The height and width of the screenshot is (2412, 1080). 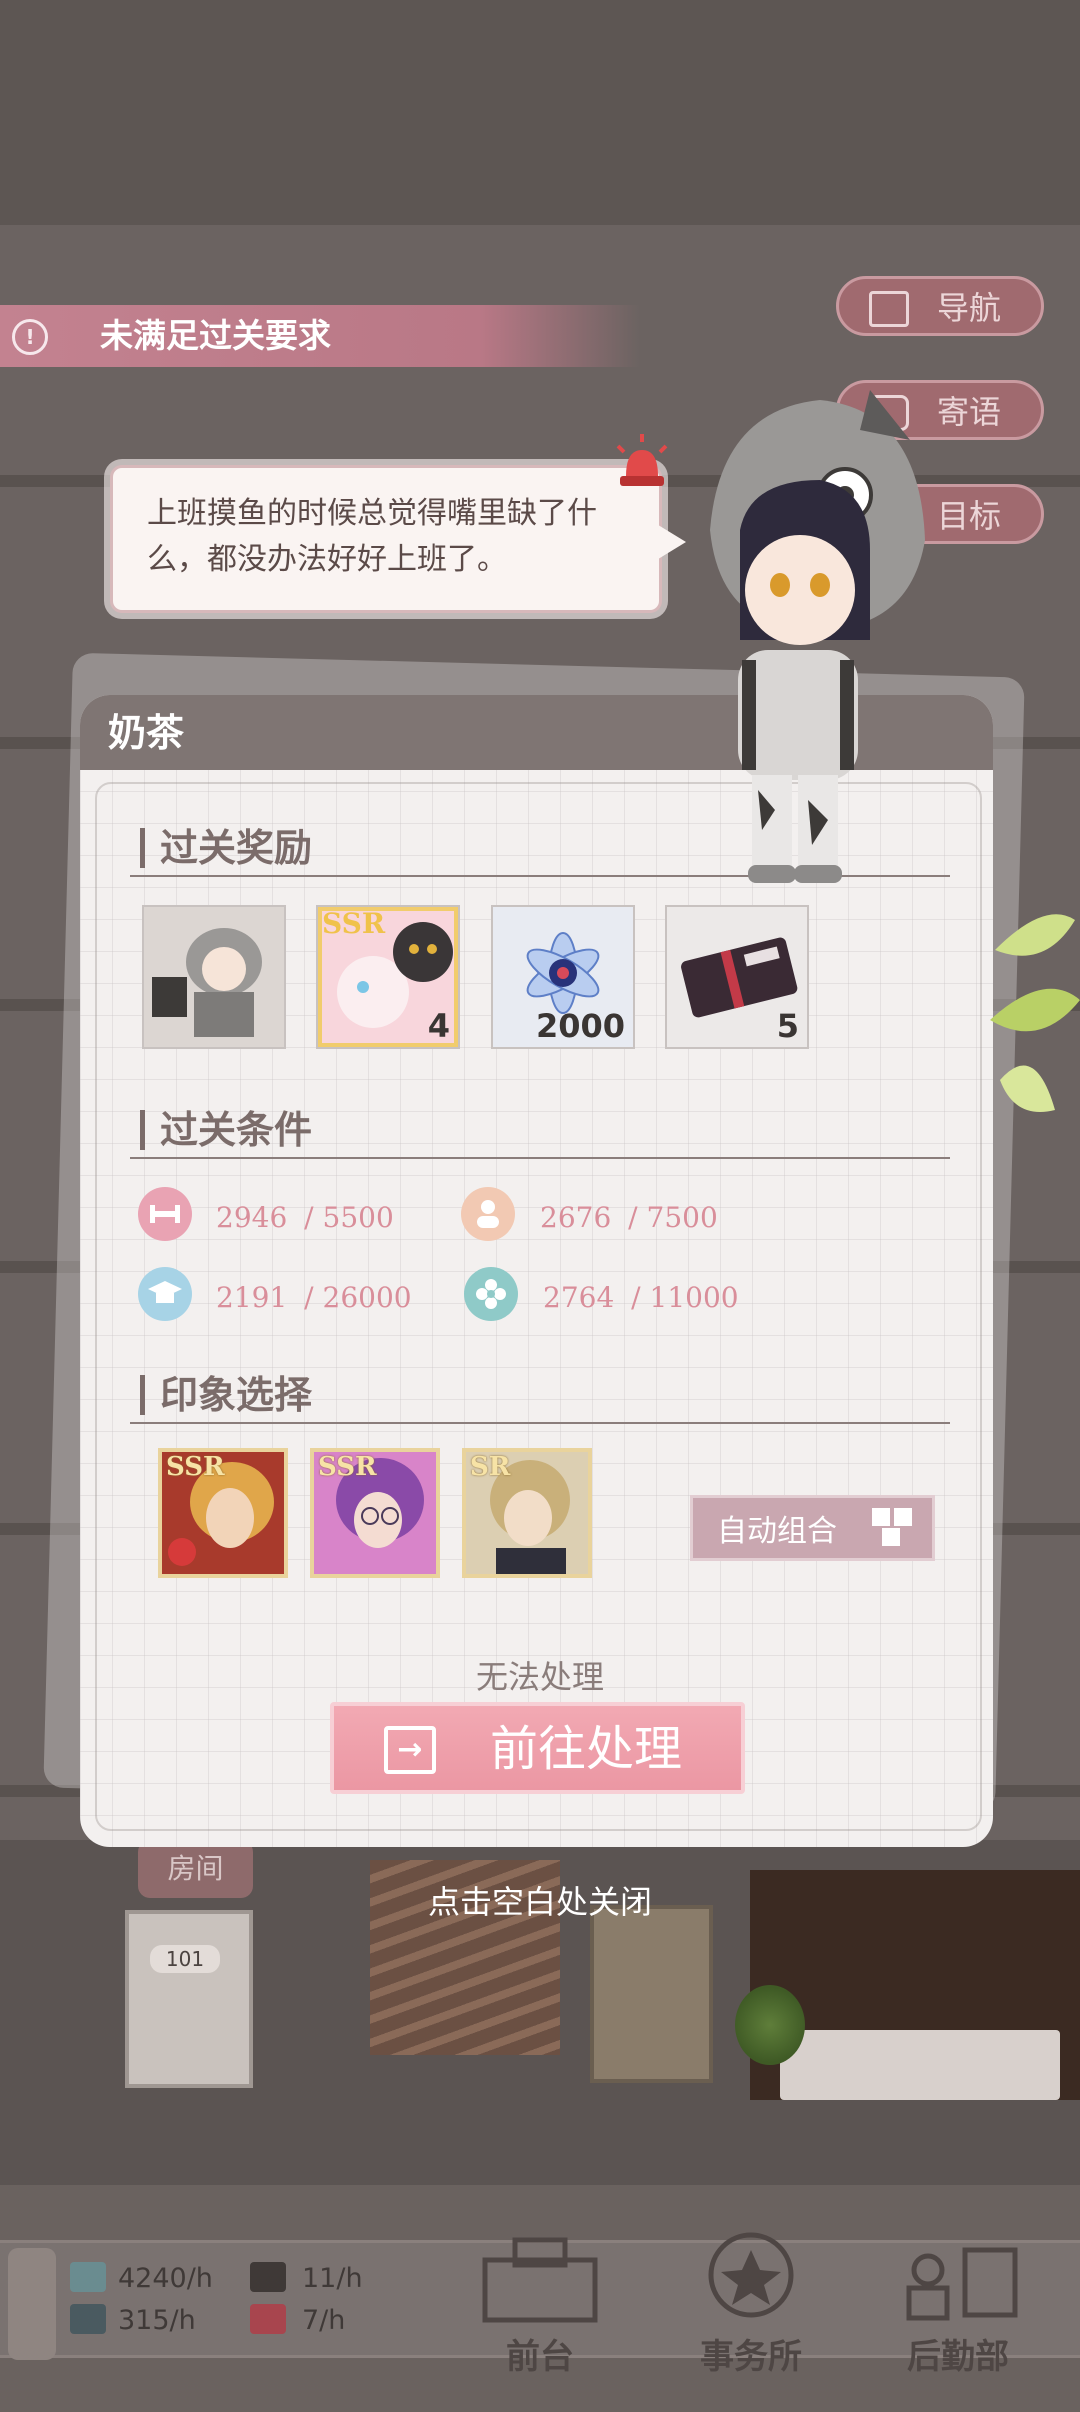 I want to click on speech-bubble-text: 上班摸鱼的时候总觉得嘴里缺了什么，都没办法好好上班了。, so click(x=372, y=536).